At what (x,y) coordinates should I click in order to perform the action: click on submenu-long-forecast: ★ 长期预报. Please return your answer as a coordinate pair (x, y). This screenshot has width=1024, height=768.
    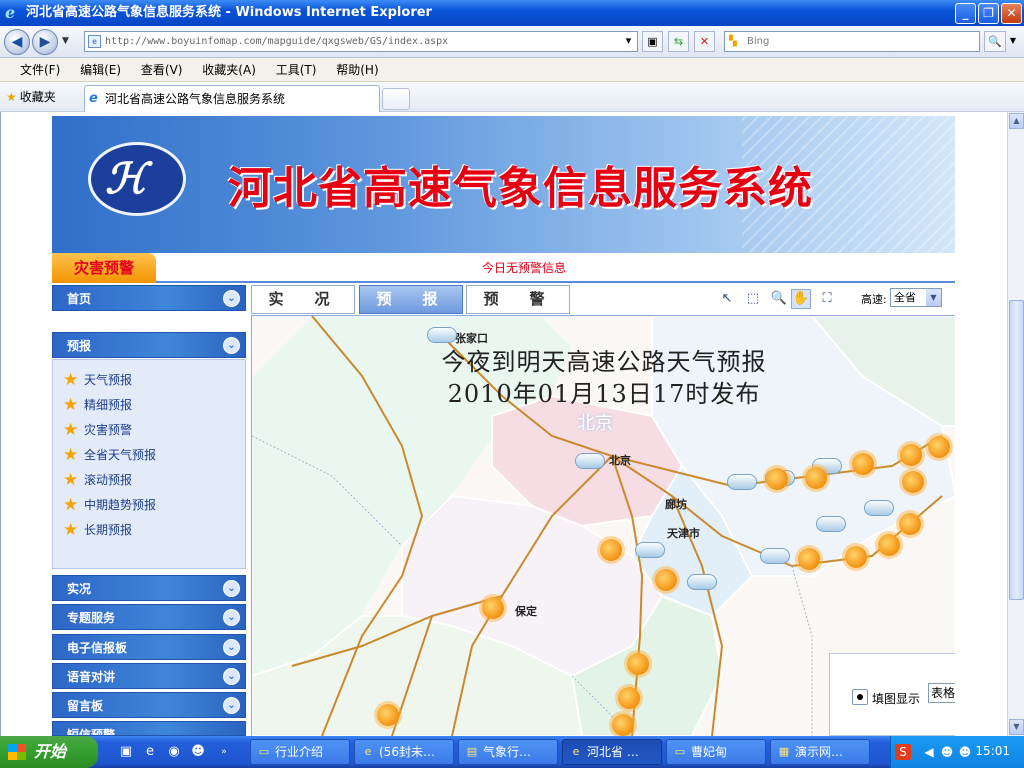
    Looking at the image, I should click on (149, 530).